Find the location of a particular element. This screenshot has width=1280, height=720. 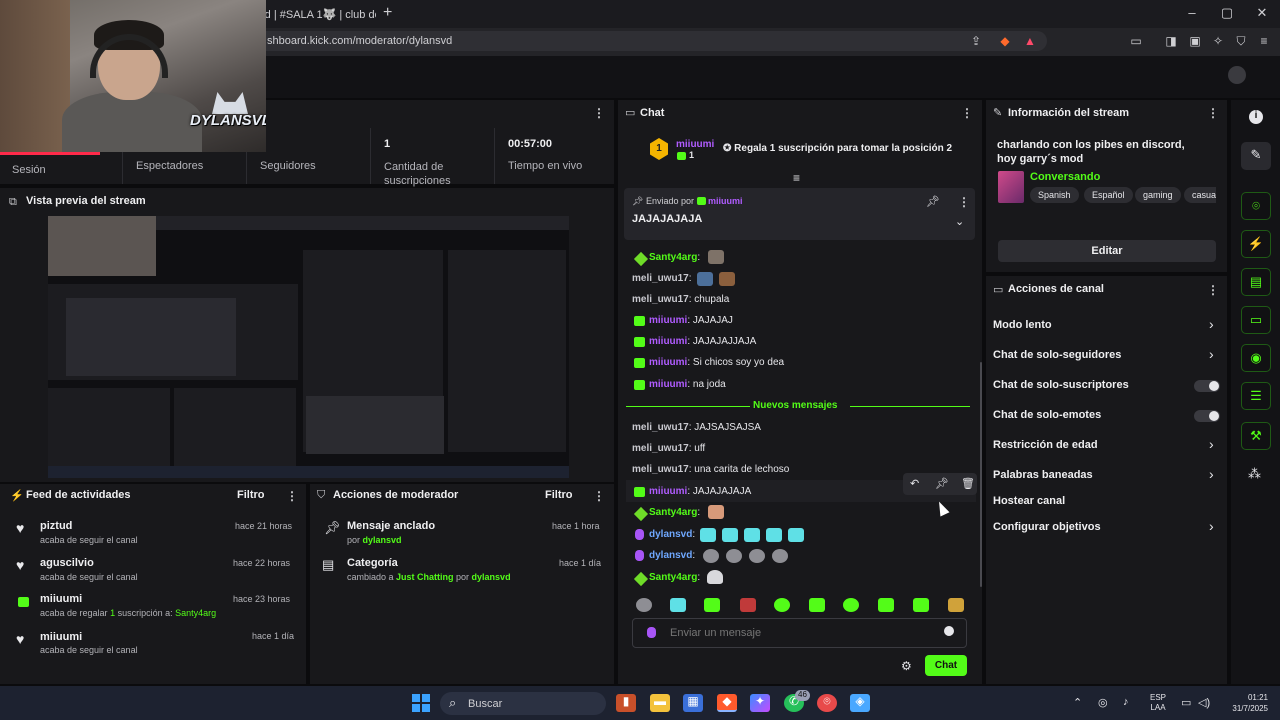

security-icon: ◎ is located at coordinates (1103, 702).